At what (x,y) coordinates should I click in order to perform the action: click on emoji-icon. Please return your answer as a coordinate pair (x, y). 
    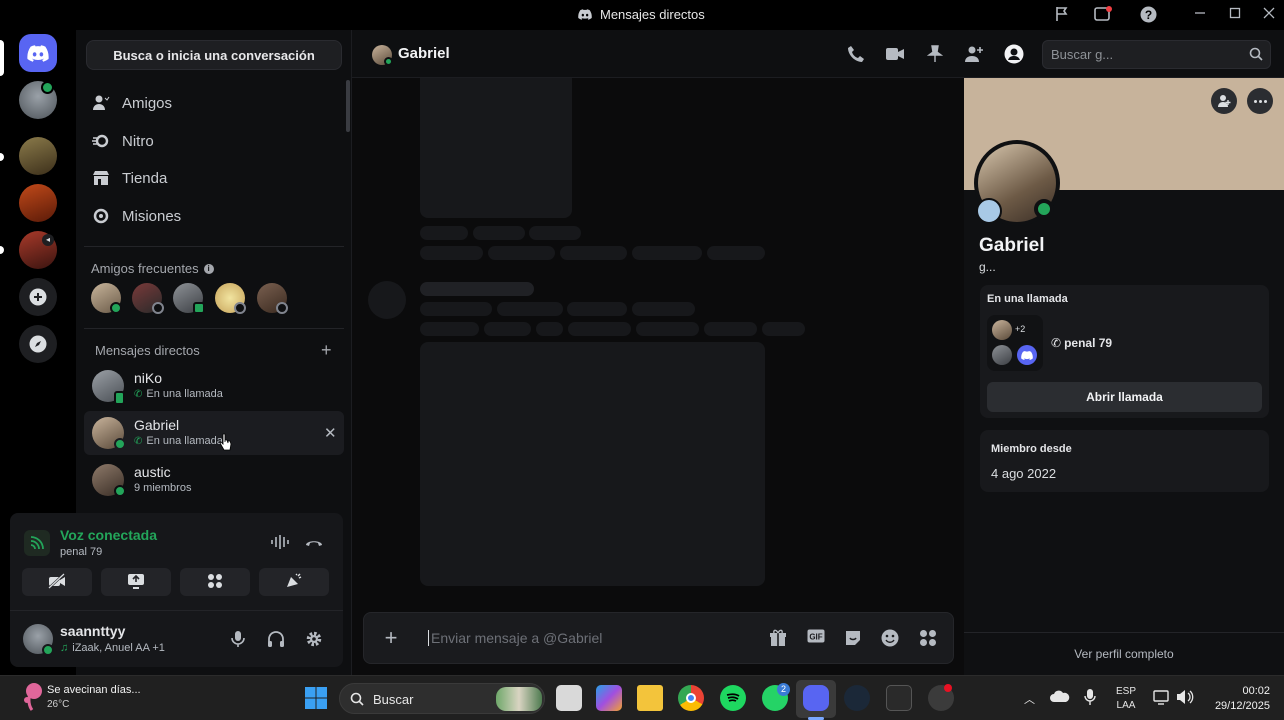
    Looking at the image, I should click on (890, 639).